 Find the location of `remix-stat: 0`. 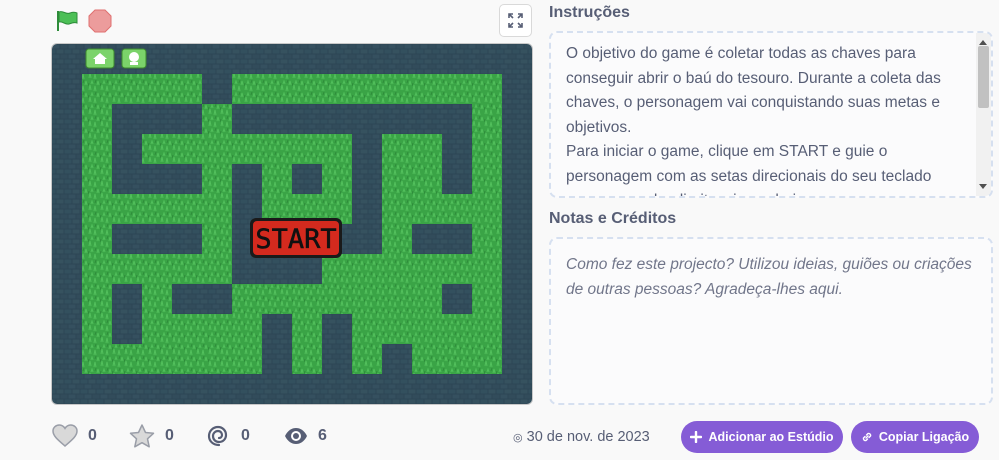

remix-stat: 0 is located at coordinates (228, 436).